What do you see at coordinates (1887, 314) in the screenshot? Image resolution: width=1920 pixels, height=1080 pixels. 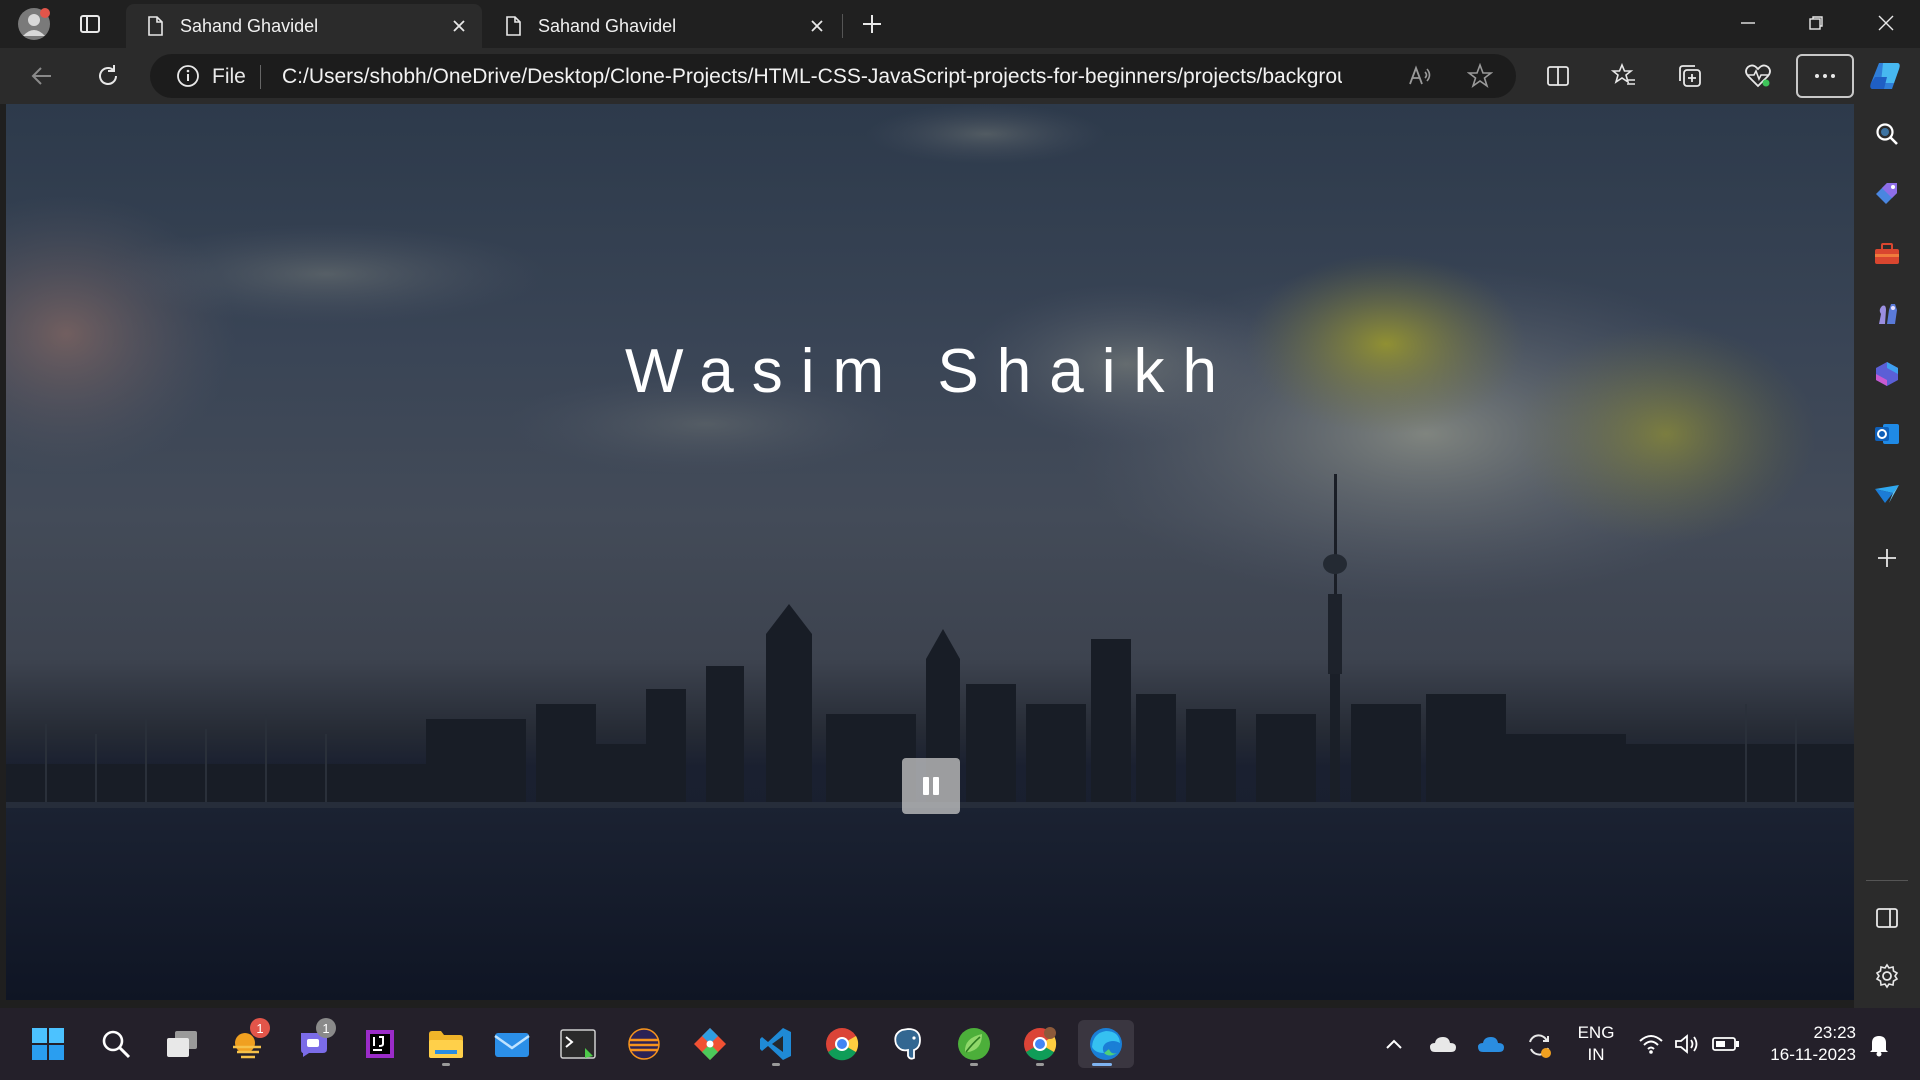 I see `sidebar-games-button` at bounding box center [1887, 314].